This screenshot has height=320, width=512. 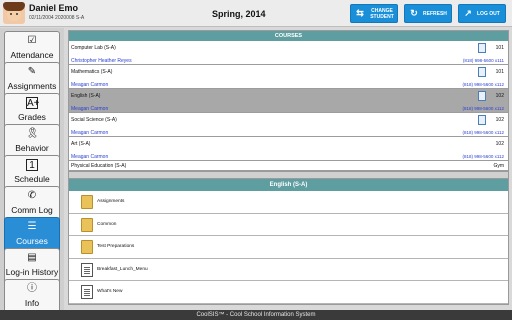 What do you see at coordinates (32, 210) in the screenshot?
I see `nav-label: Comm Log` at bounding box center [32, 210].